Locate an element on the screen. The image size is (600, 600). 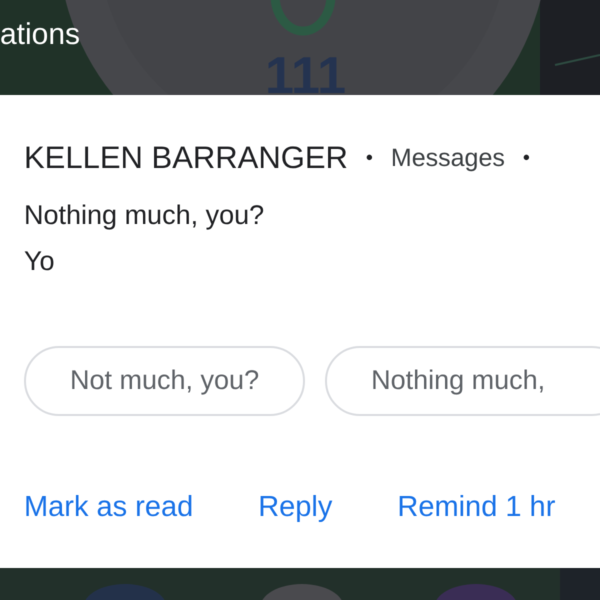
message-text: Yo is located at coordinates (40, 261).